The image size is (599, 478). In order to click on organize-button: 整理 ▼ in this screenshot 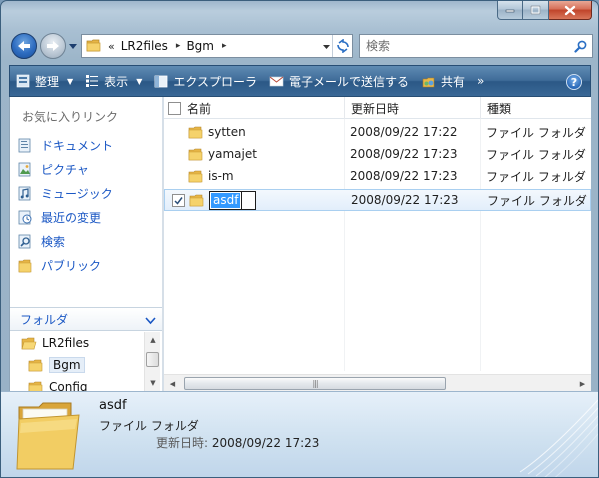, I will do `click(44, 81)`.